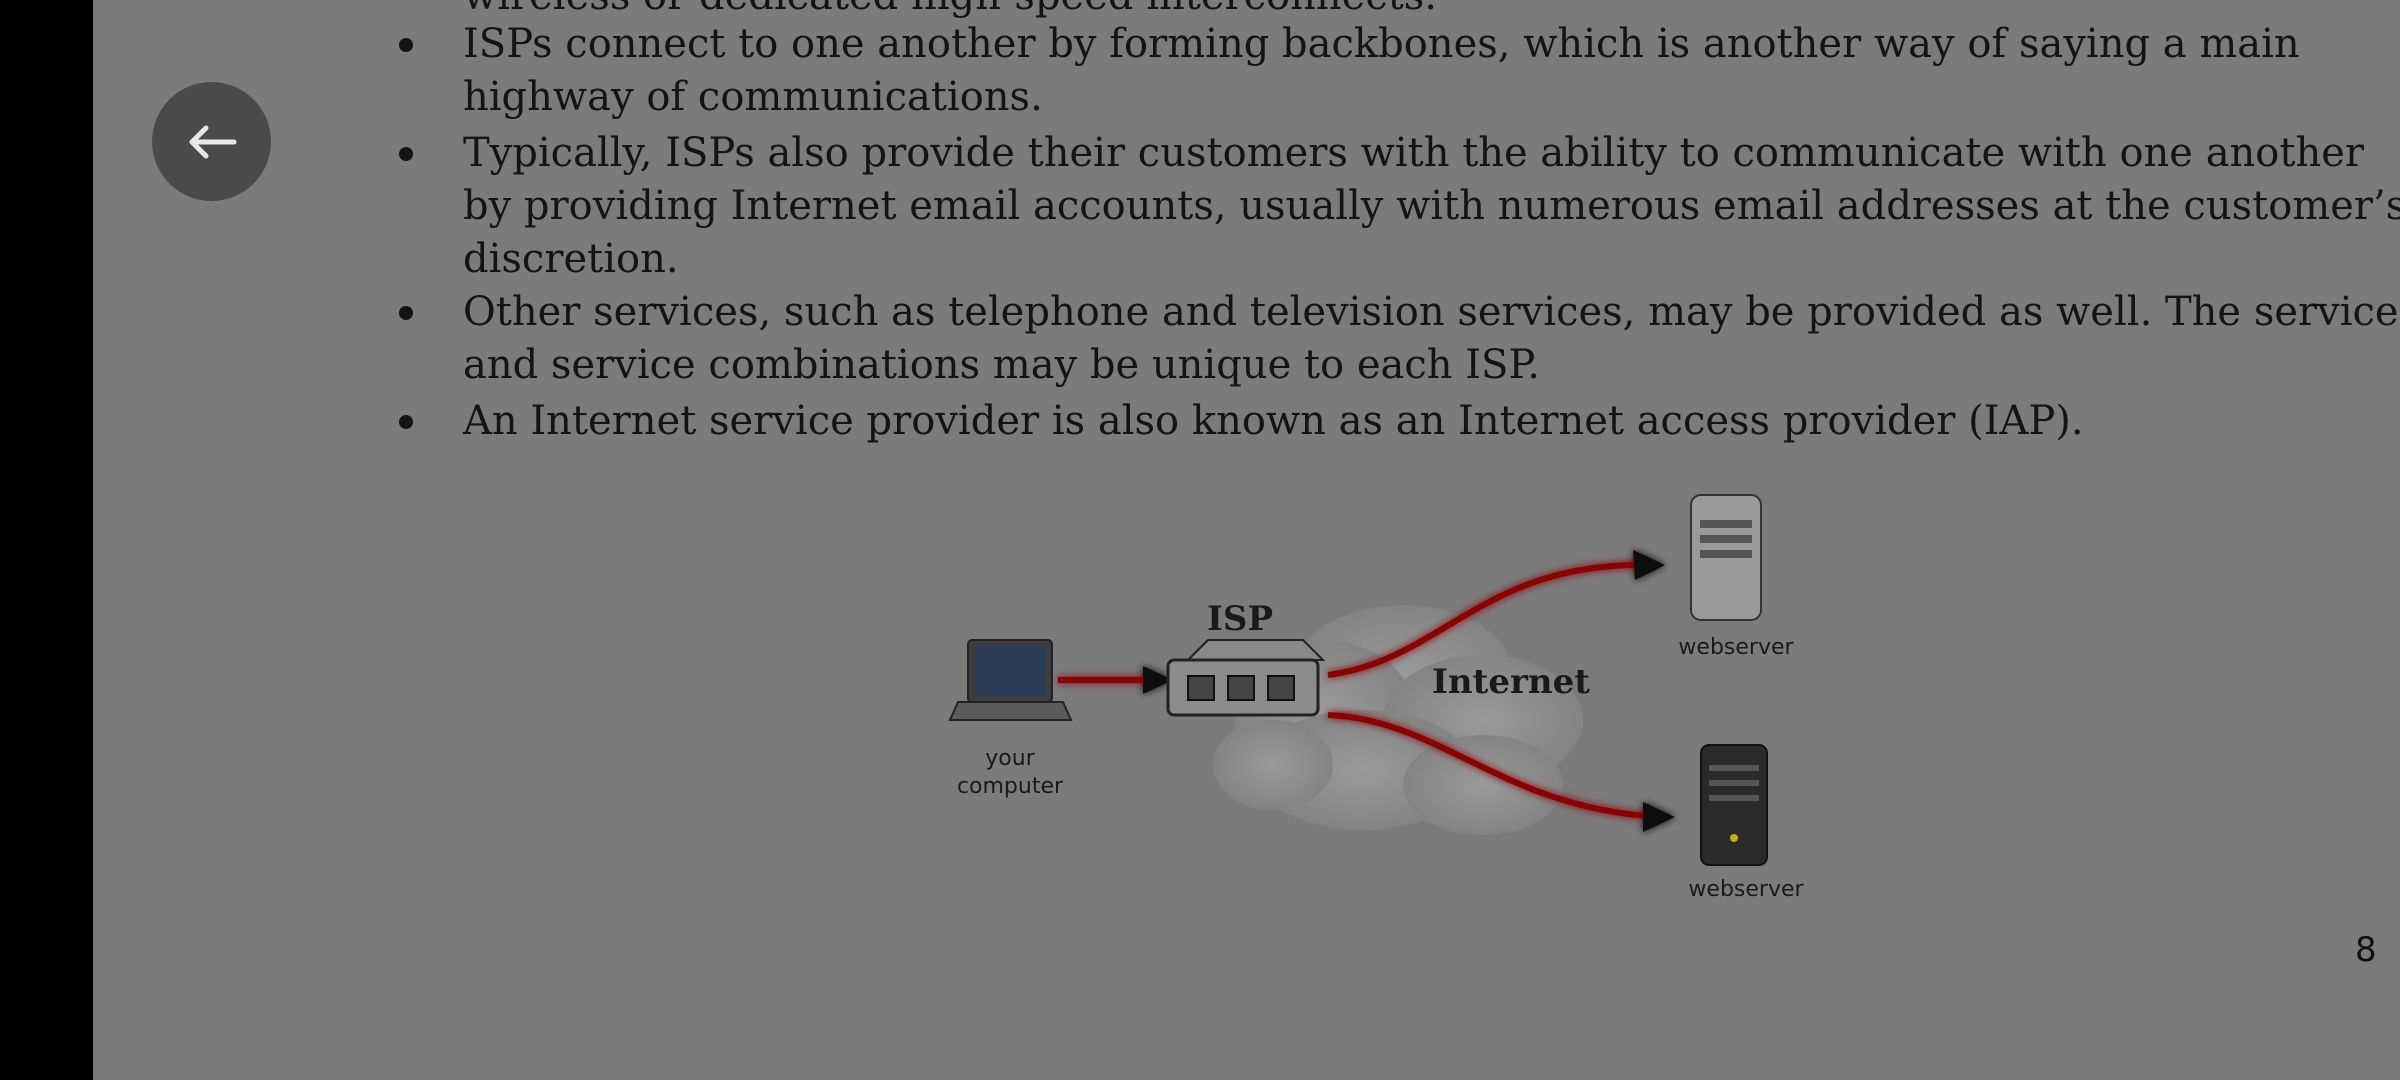  I want to click on bullet-1-line-2: highway of communications., so click(753, 97).